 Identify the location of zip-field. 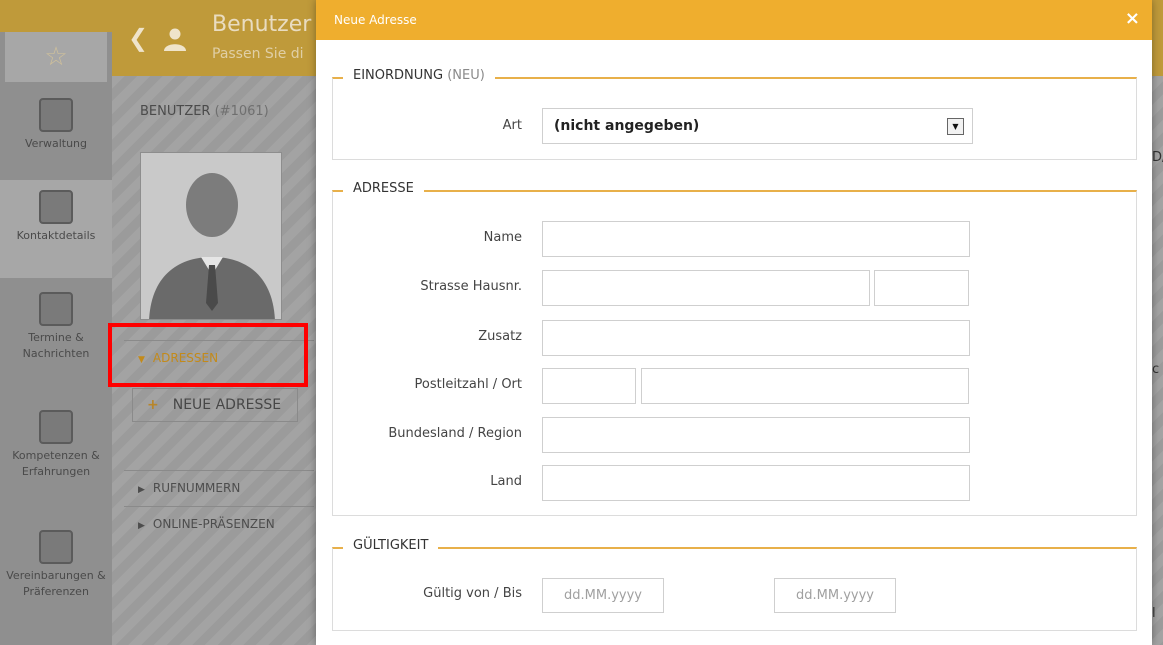
(589, 386).